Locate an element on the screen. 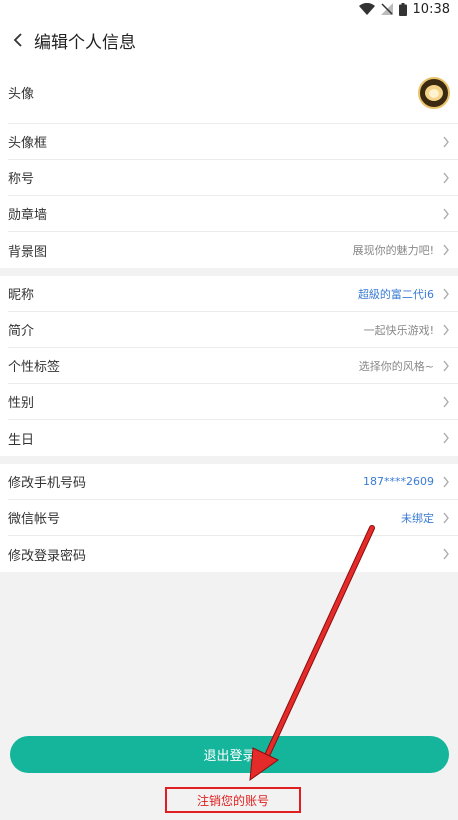 The width and height of the screenshot is (458, 820). back-button is located at coordinates (18, 40).